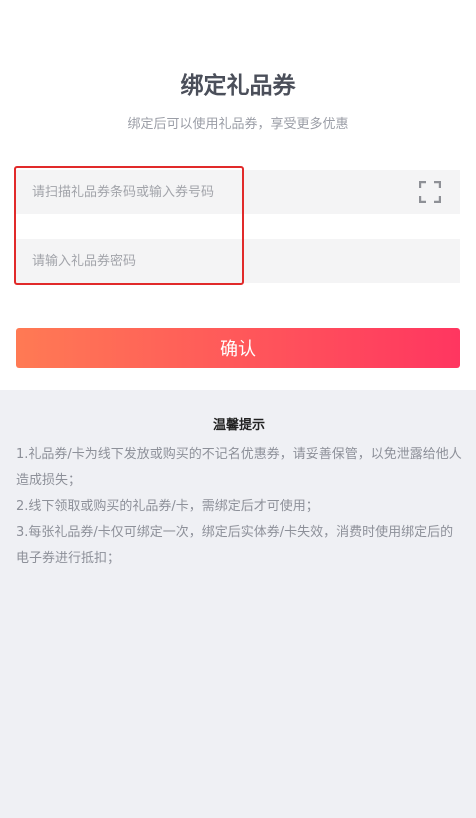  What do you see at coordinates (214, 261) in the screenshot?
I see `coupon-password-input` at bounding box center [214, 261].